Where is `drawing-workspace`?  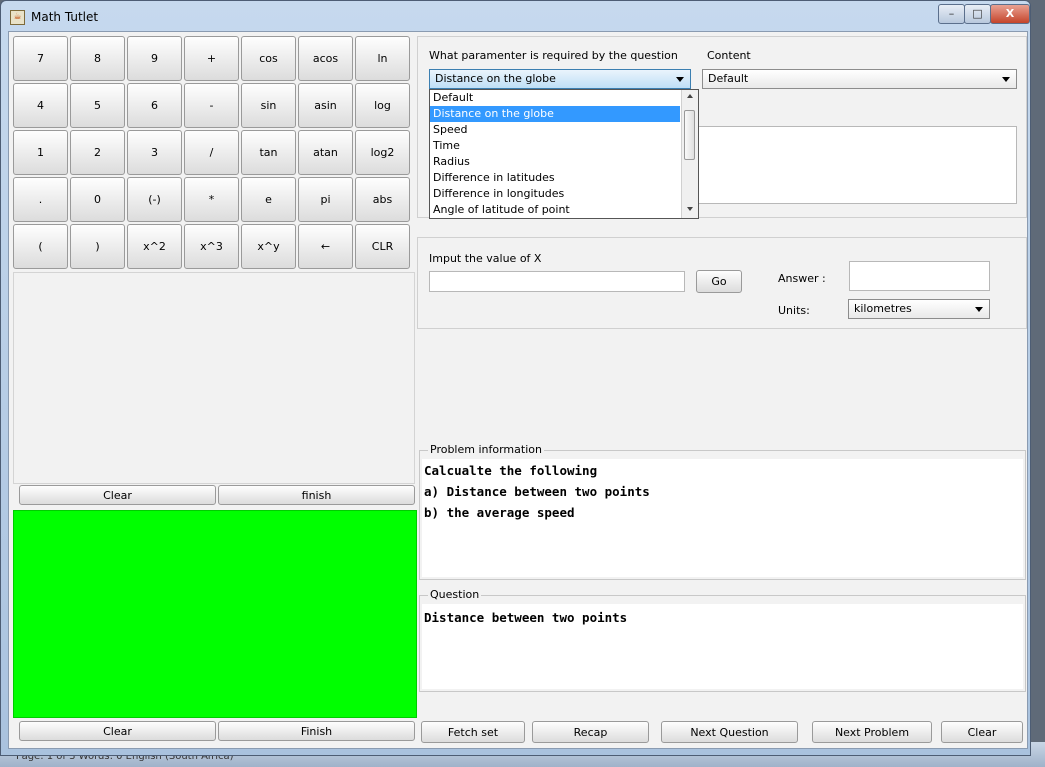 drawing-workspace is located at coordinates (215, 614).